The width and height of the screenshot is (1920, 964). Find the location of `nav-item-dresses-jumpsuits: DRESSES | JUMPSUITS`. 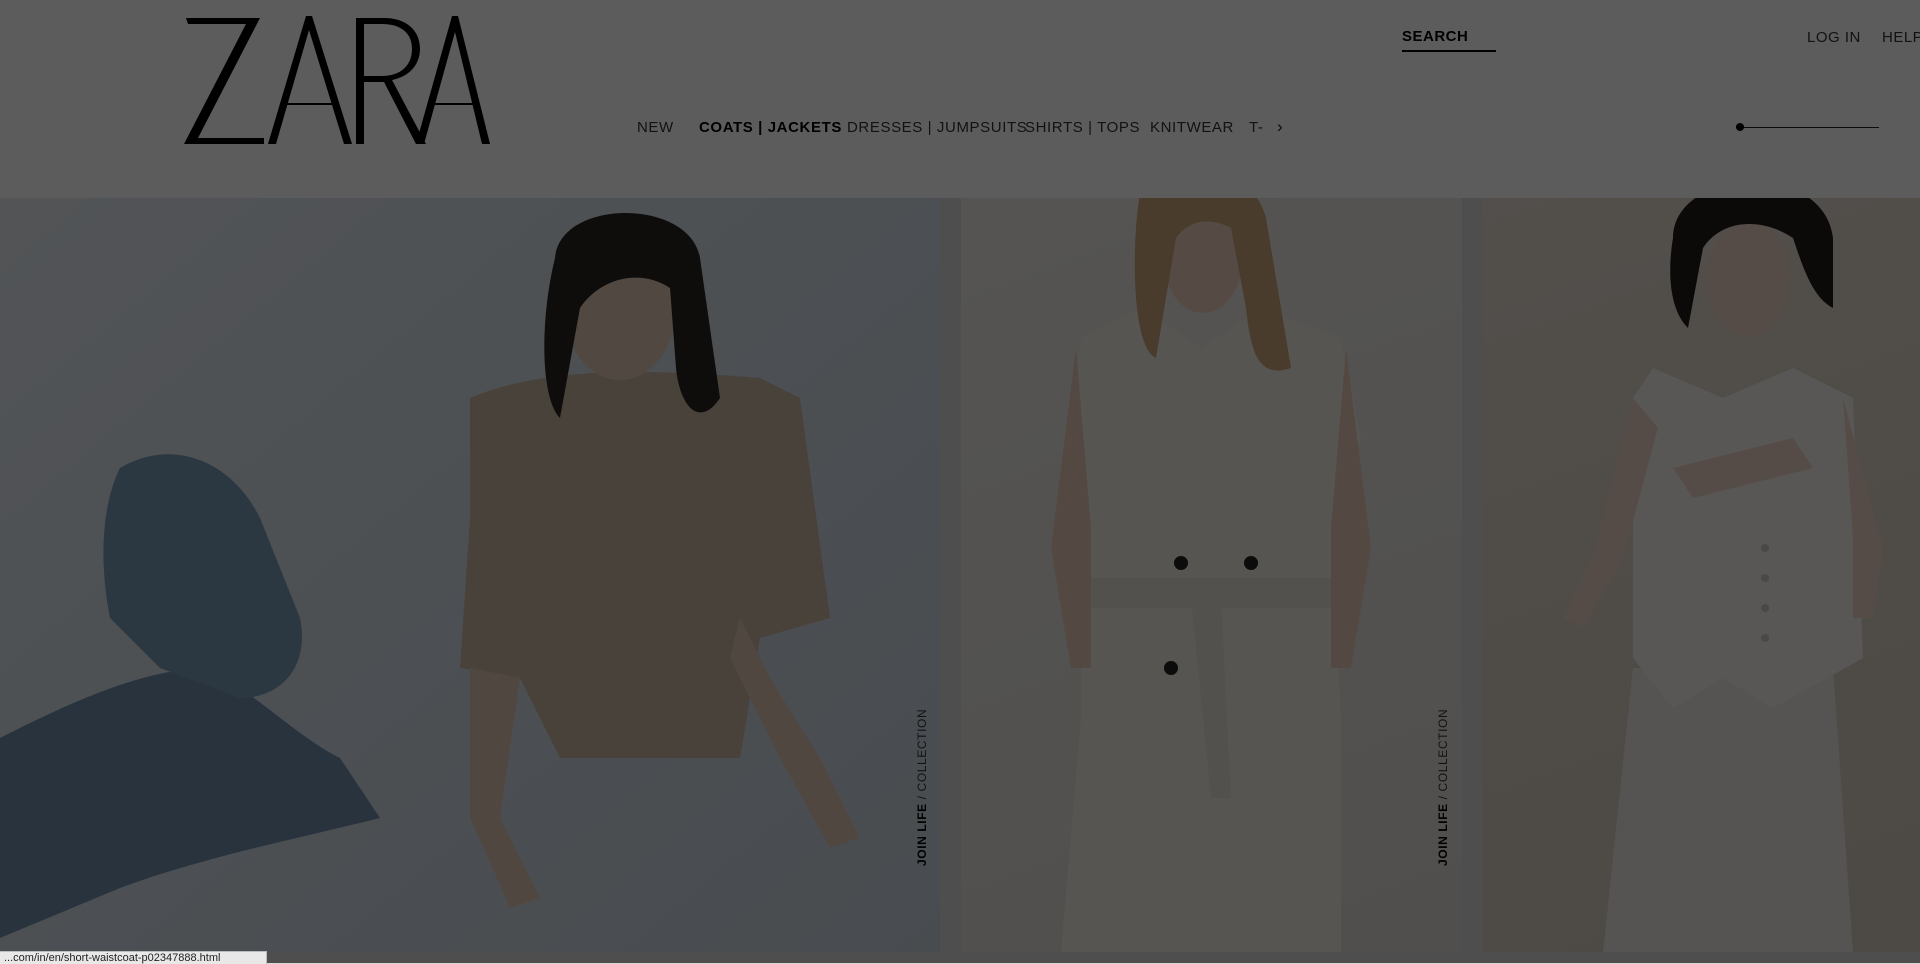

nav-item-dresses-jumpsuits: DRESSES | JUMPSUITS is located at coordinates (937, 127).